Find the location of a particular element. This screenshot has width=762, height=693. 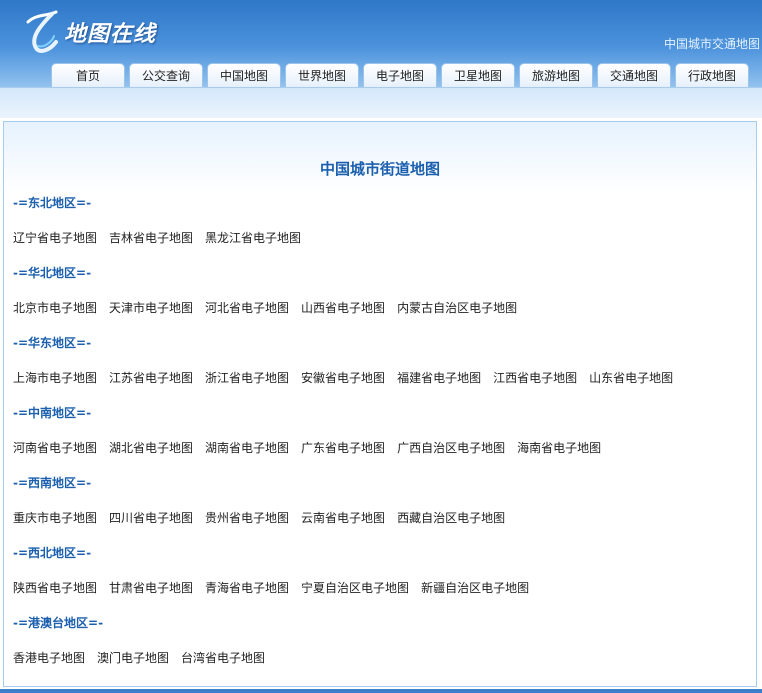

province-map-link: 天津市电子地图 is located at coordinates (151, 307).